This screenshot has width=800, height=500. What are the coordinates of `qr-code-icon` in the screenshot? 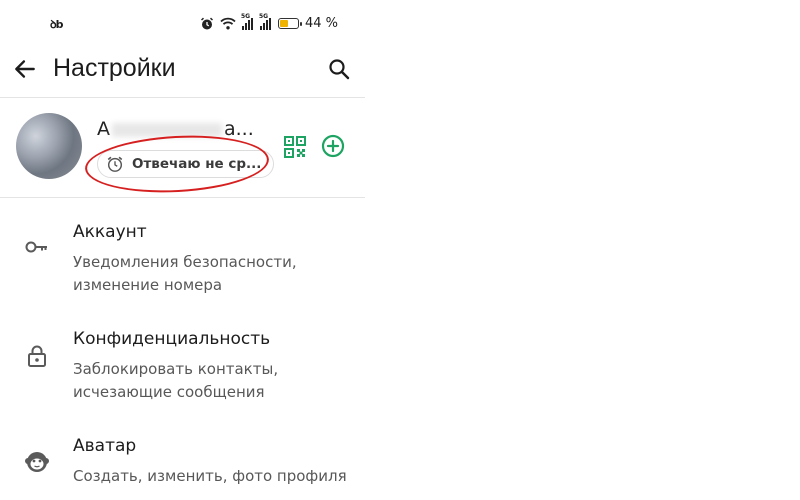 It's located at (295, 147).